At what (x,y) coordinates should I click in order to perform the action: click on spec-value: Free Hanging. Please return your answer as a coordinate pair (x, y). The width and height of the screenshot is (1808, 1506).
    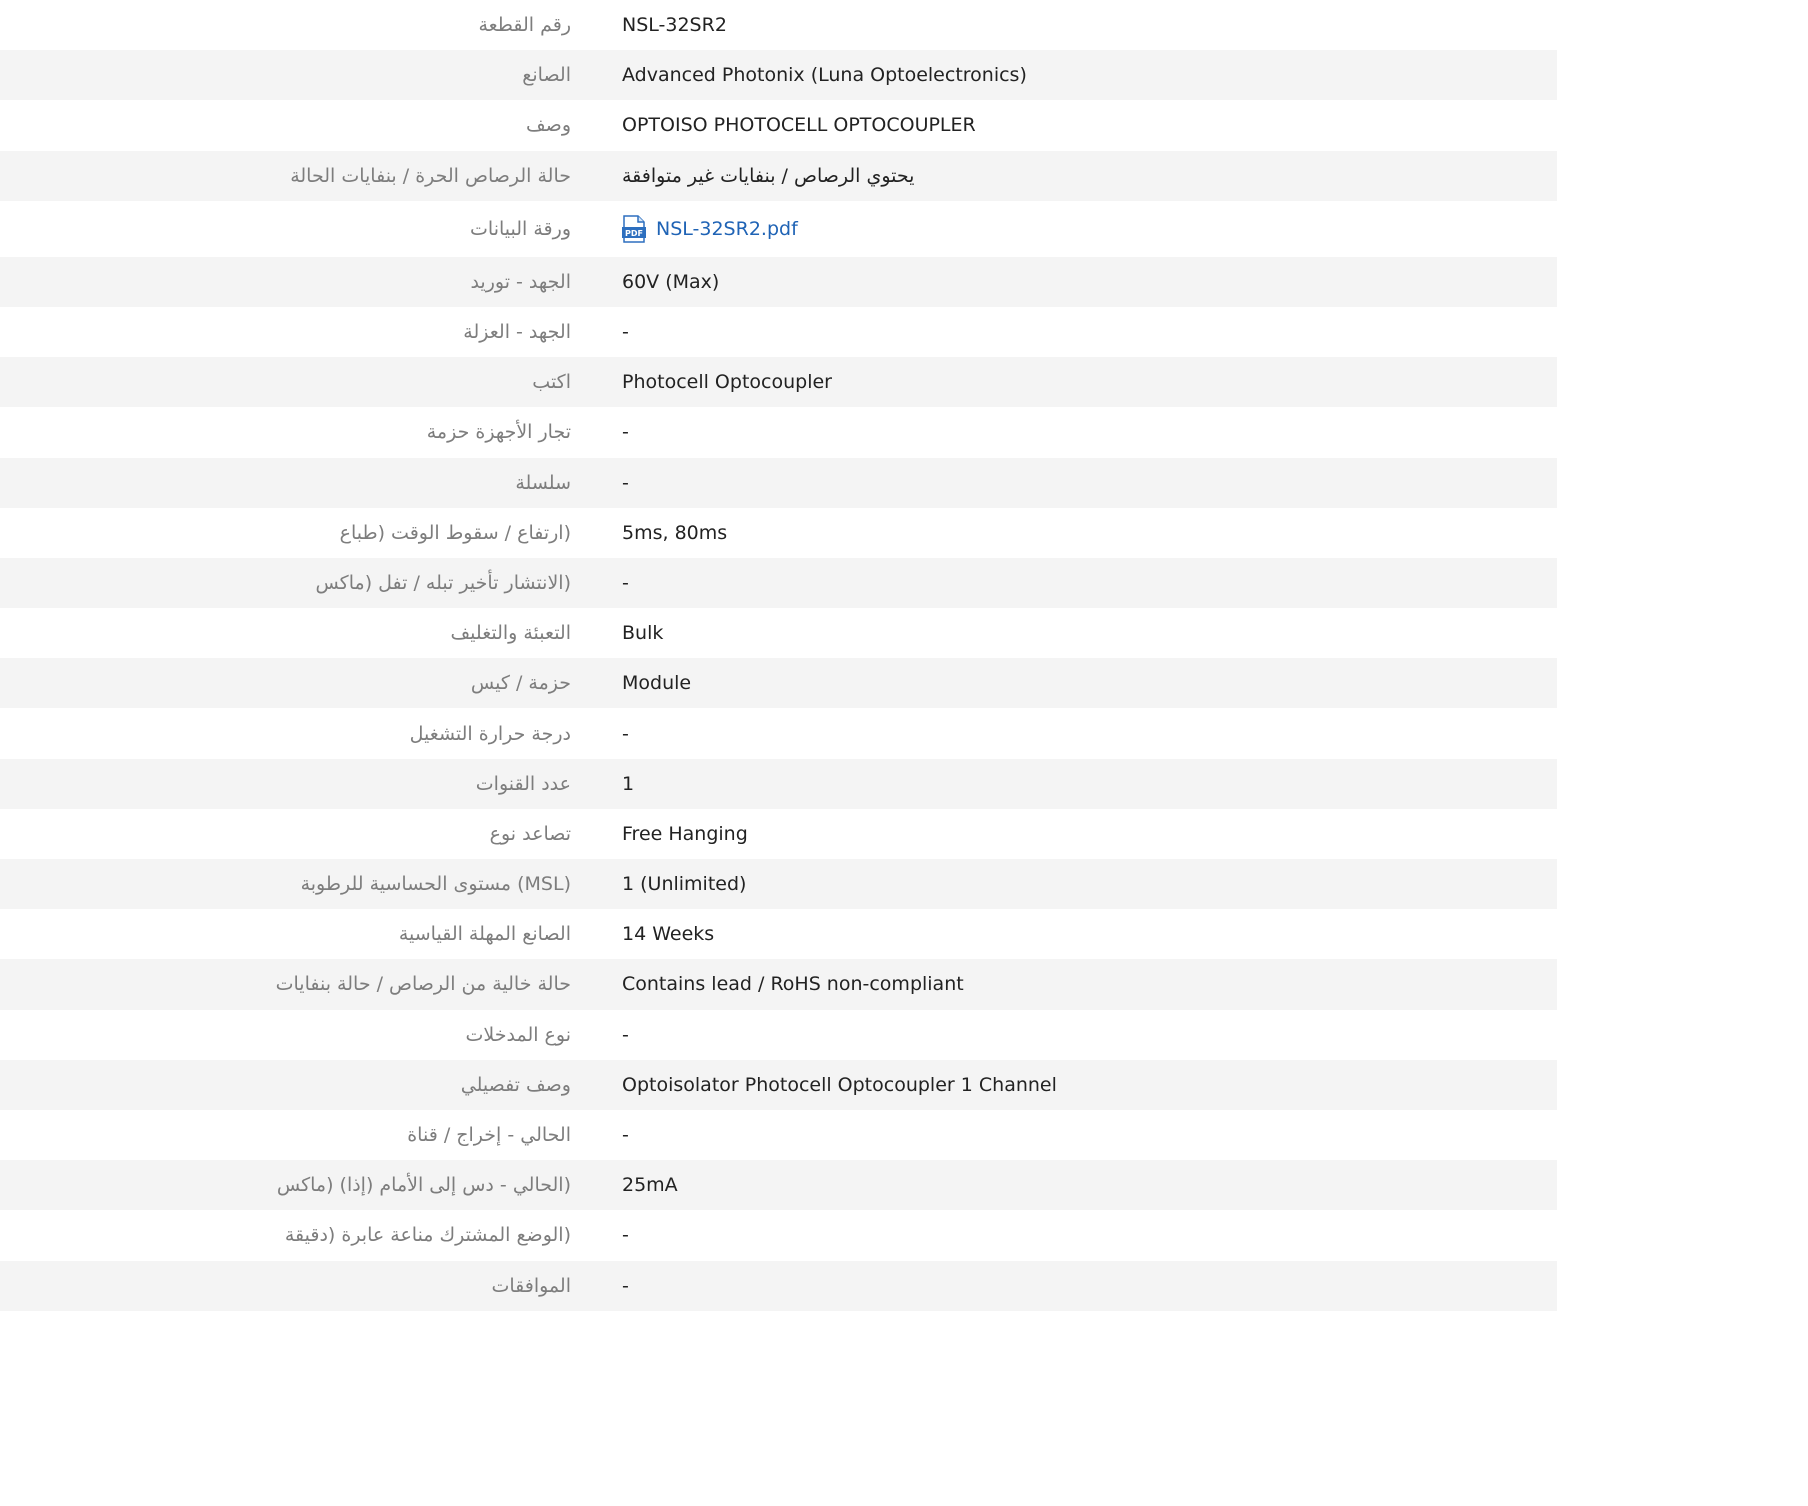
    Looking at the image, I should click on (685, 833).